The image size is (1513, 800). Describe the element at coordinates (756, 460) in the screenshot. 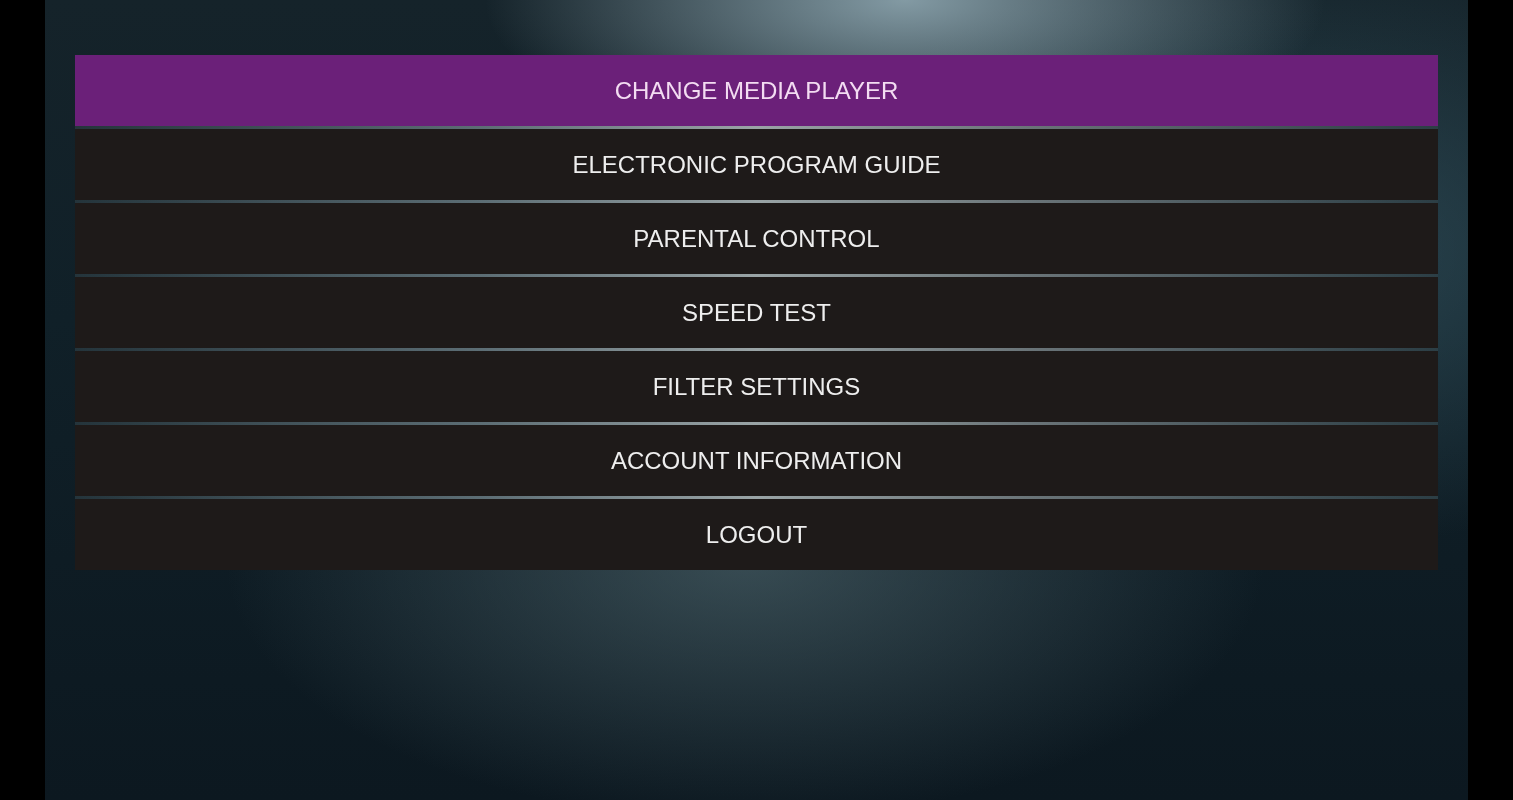

I see `menu-item: ACCOUNT INFORMATION` at that location.